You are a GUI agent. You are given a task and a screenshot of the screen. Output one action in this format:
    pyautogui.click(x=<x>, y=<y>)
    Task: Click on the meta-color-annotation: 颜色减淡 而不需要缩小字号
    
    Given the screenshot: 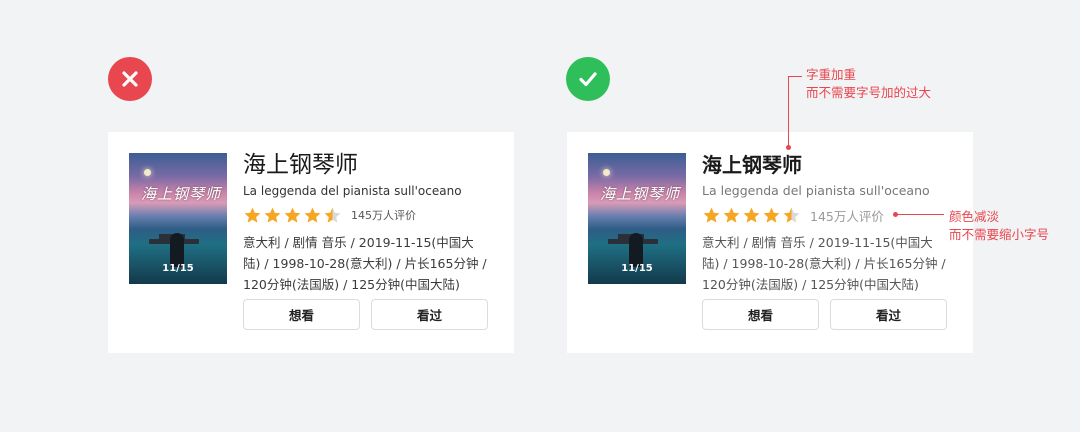 What is the action you would take?
    pyautogui.click(x=999, y=226)
    